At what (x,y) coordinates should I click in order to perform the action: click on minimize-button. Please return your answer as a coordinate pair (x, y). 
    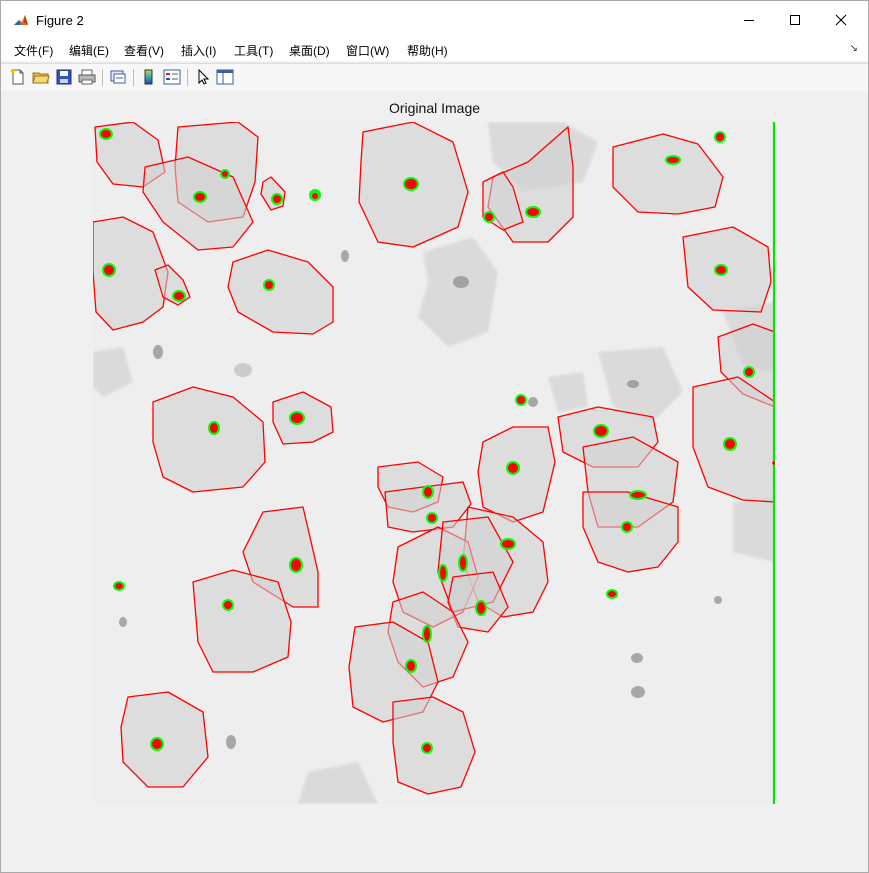
    Looking at the image, I should click on (749, 20).